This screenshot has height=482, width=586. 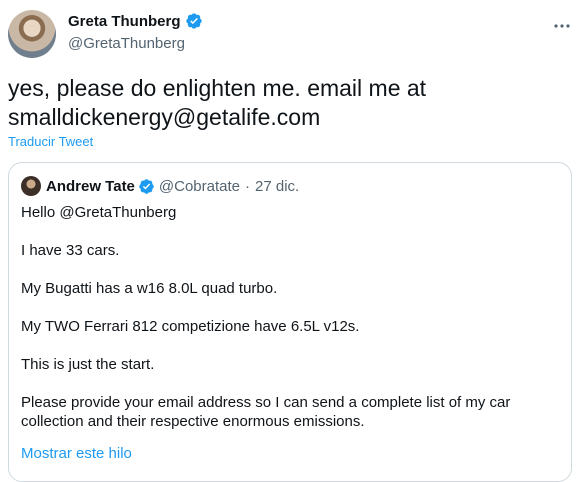 What do you see at coordinates (124, 21) in the screenshot?
I see `author-display-name: Greta Thunberg` at bounding box center [124, 21].